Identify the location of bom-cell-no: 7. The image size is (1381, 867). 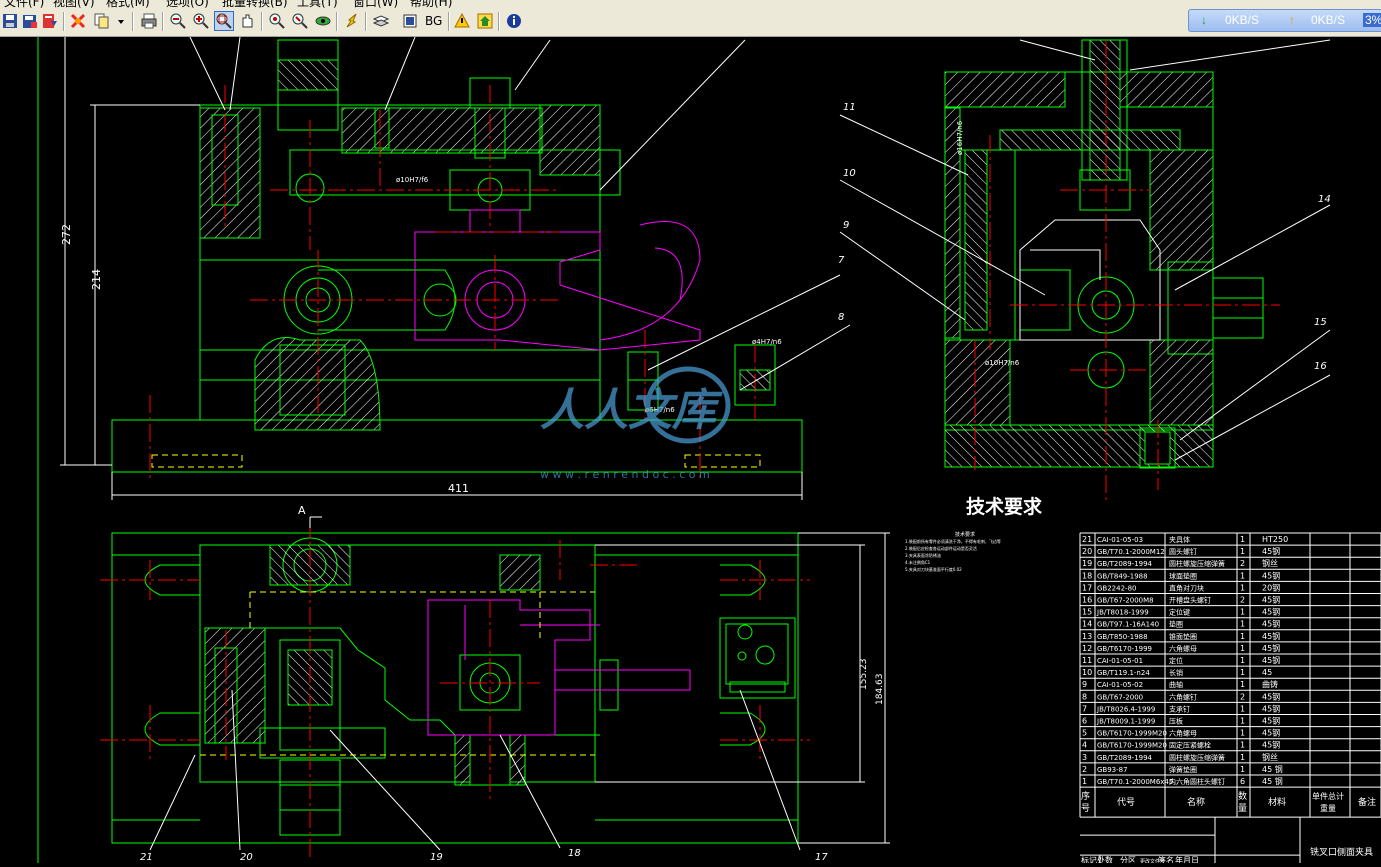
(1084, 708).